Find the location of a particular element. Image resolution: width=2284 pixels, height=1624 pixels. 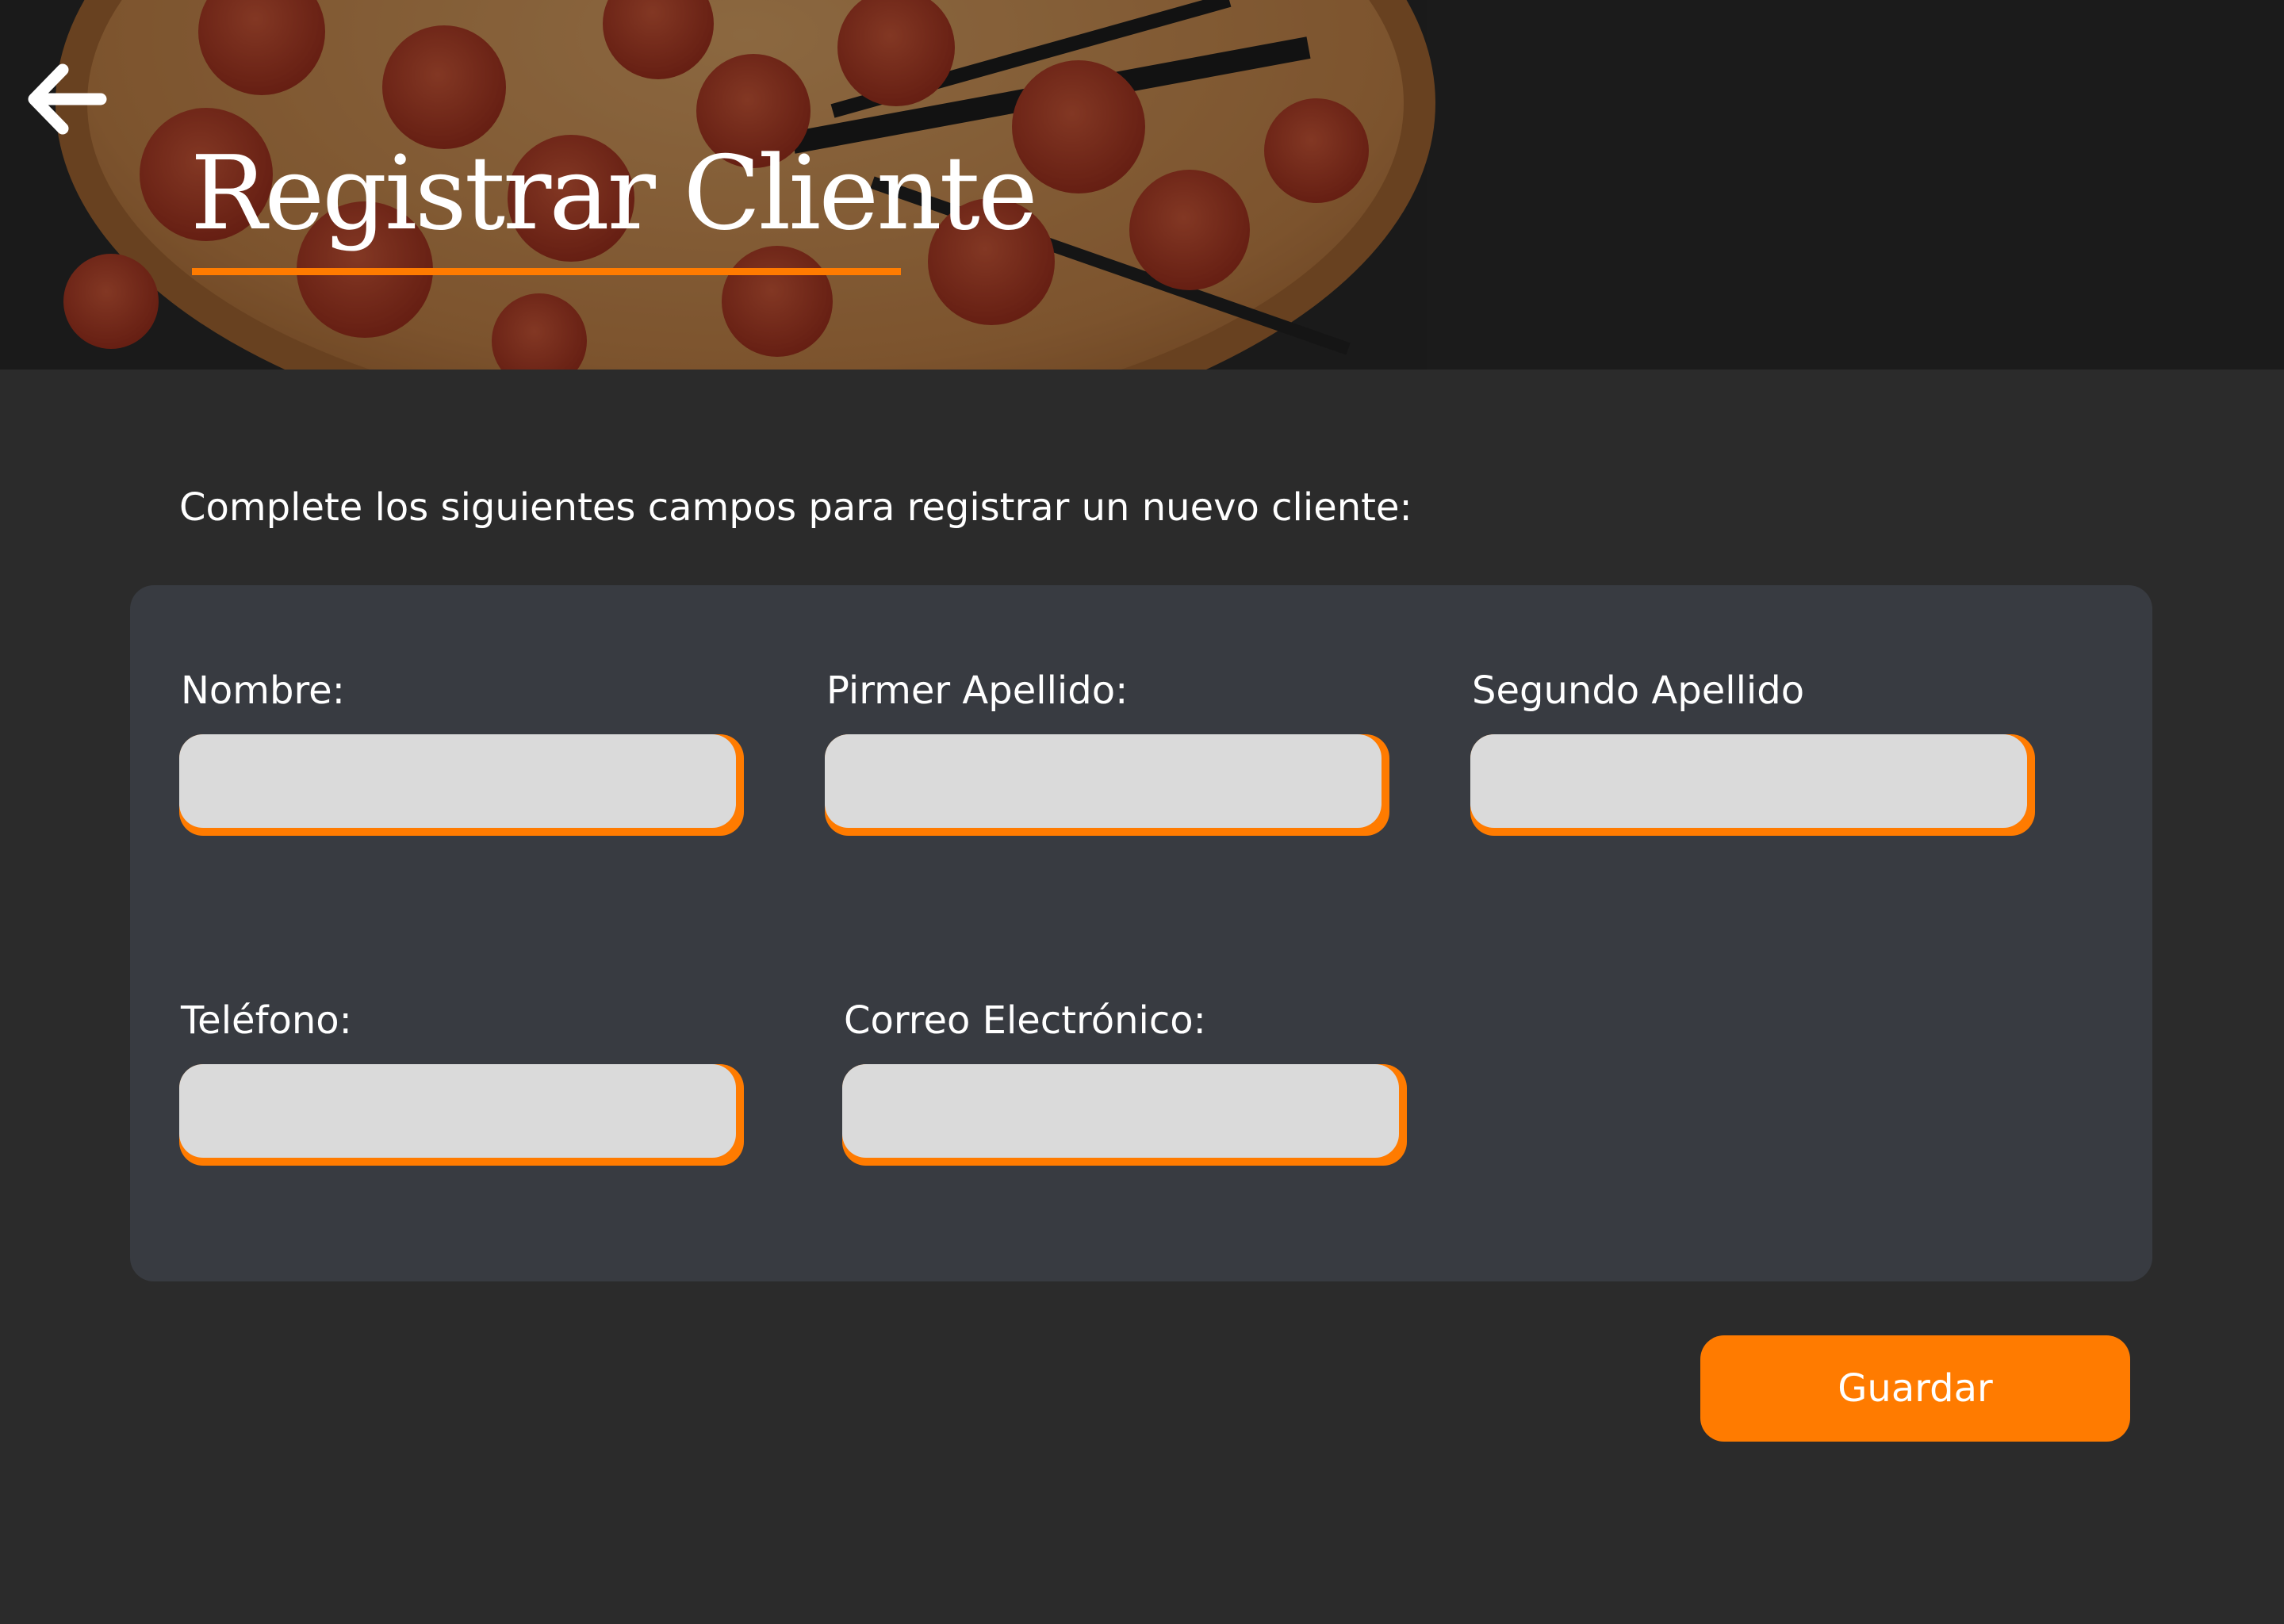

nombre-label: Nombre: is located at coordinates (263, 690).